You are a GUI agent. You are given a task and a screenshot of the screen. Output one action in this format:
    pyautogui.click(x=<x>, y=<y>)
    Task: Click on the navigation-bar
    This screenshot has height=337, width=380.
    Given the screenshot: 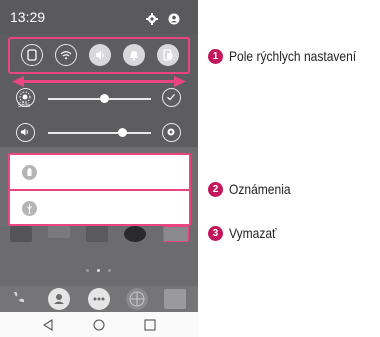 What is the action you would take?
    pyautogui.click(x=99, y=324)
    